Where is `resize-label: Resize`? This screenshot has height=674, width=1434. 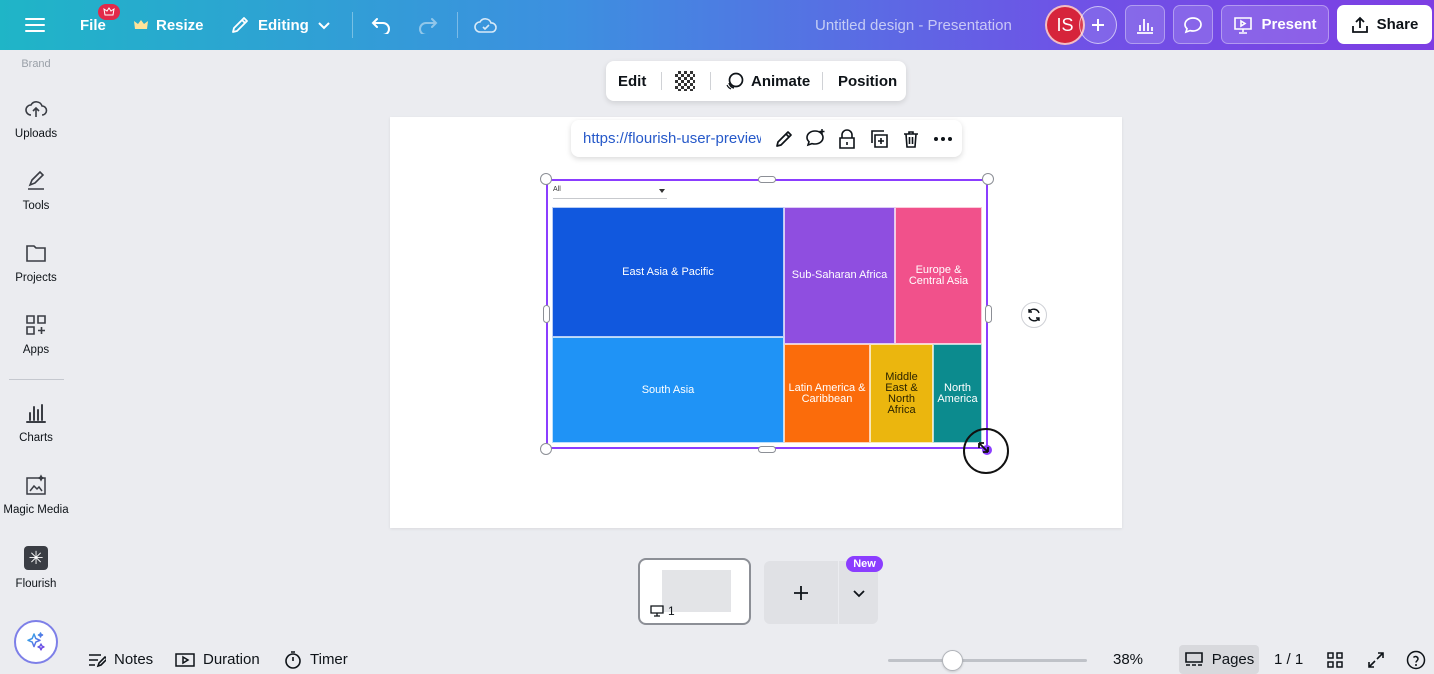 resize-label: Resize is located at coordinates (180, 25).